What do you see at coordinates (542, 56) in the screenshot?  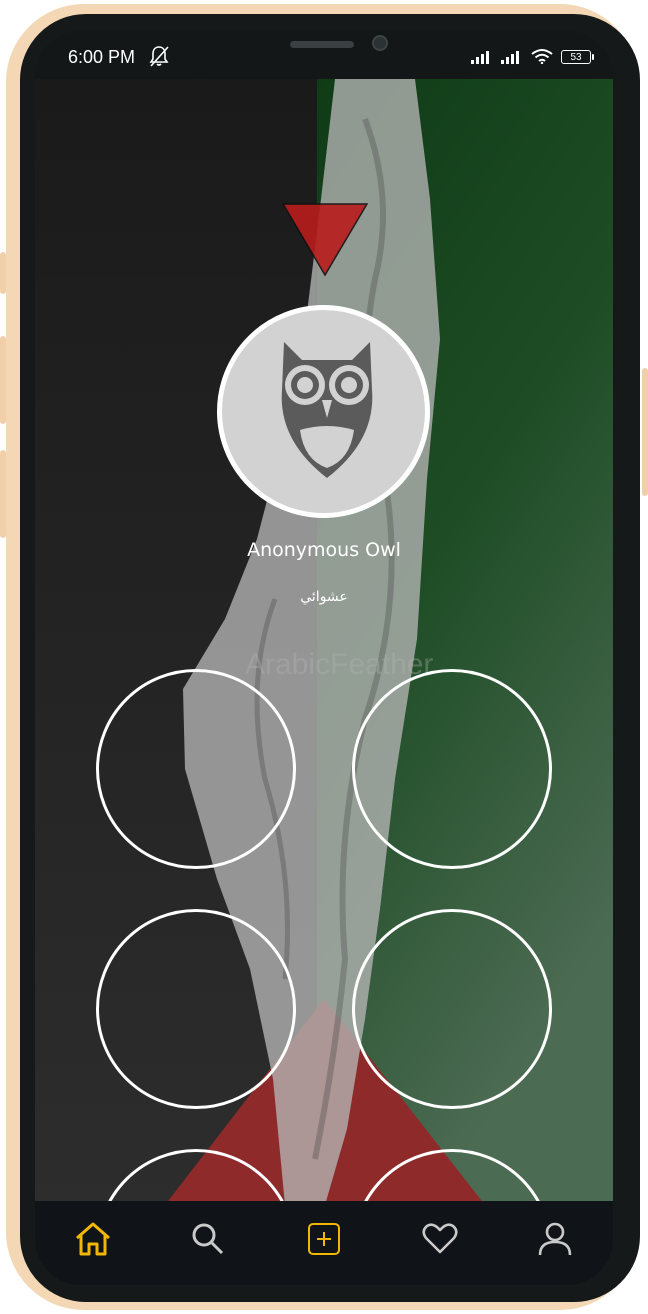 I see `wifi-icon` at bounding box center [542, 56].